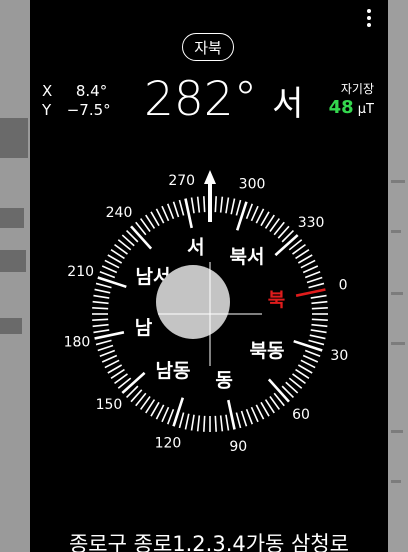 This screenshot has width=408, height=552. I want to click on degree-label: 210, so click(80, 272).